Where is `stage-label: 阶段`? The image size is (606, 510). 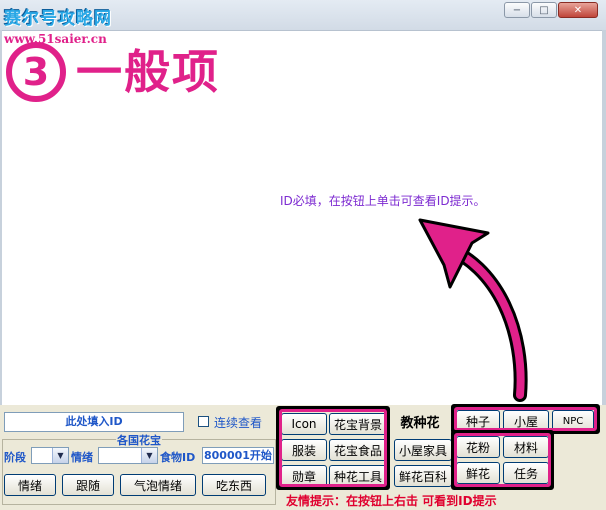 stage-label: 阶段 is located at coordinates (15, 457).